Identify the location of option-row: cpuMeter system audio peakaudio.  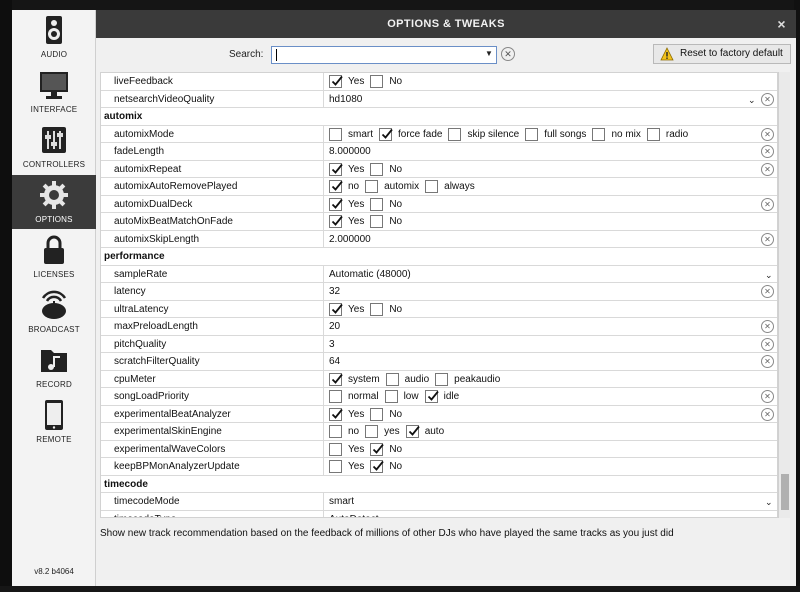
(439, 379).